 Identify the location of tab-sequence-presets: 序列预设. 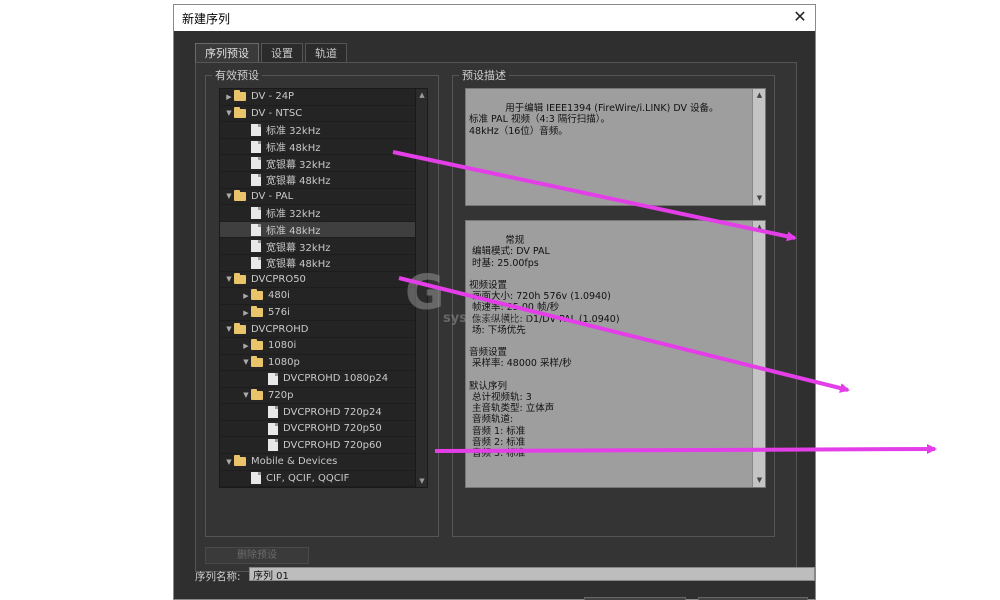
(227, 53).